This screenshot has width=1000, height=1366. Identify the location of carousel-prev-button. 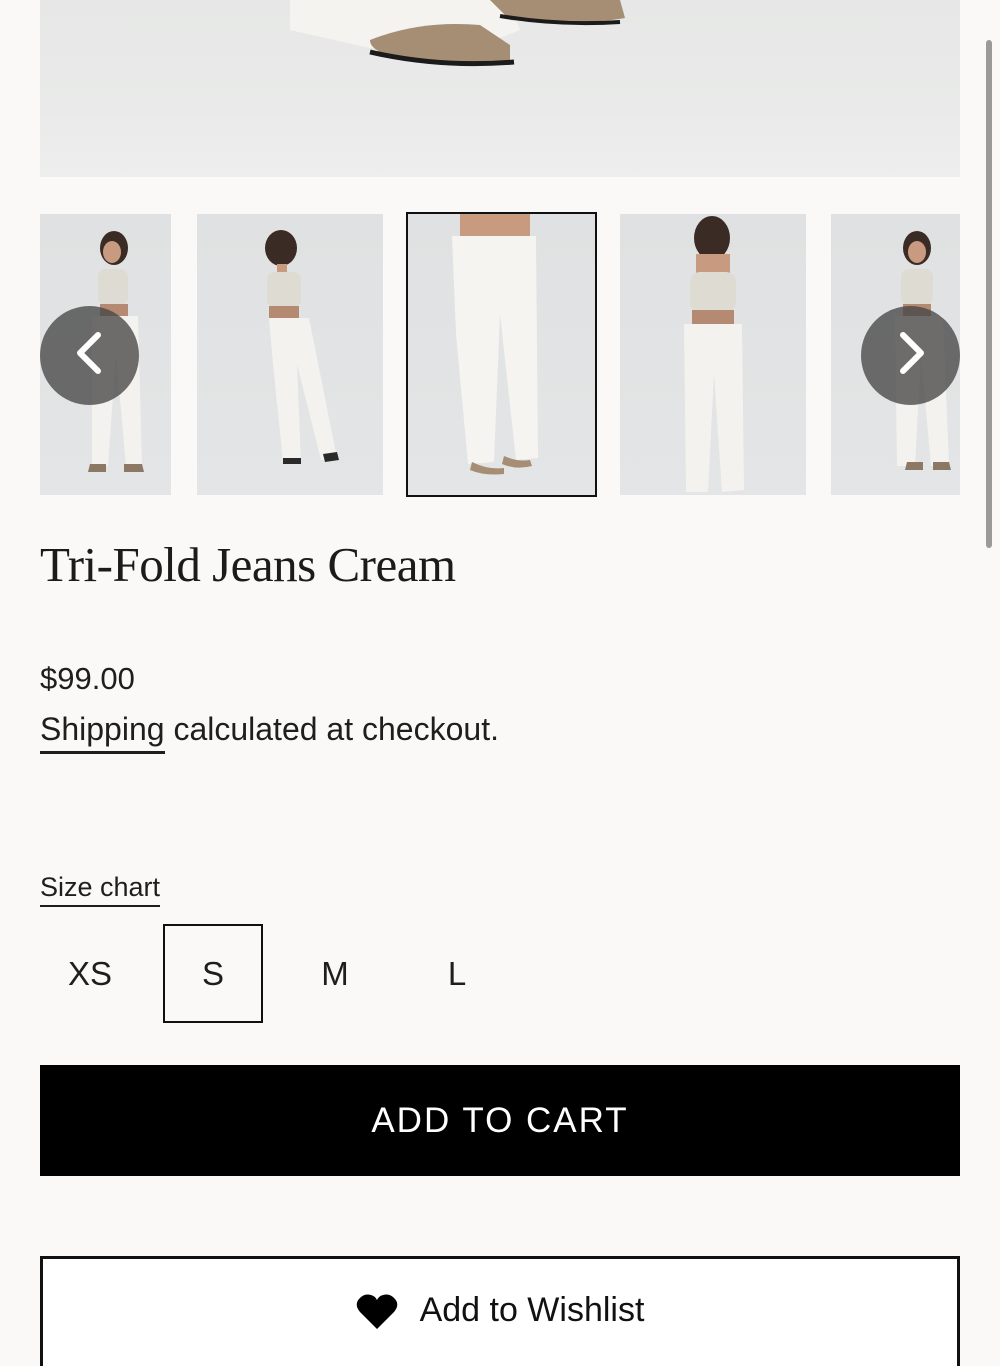
(89, 355).